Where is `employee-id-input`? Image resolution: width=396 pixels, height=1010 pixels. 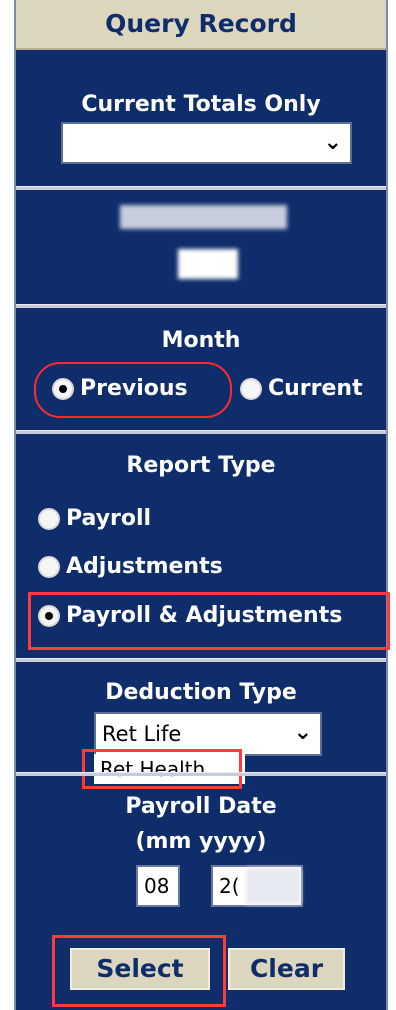 employee-id-input is located at coordinates (208, 264).